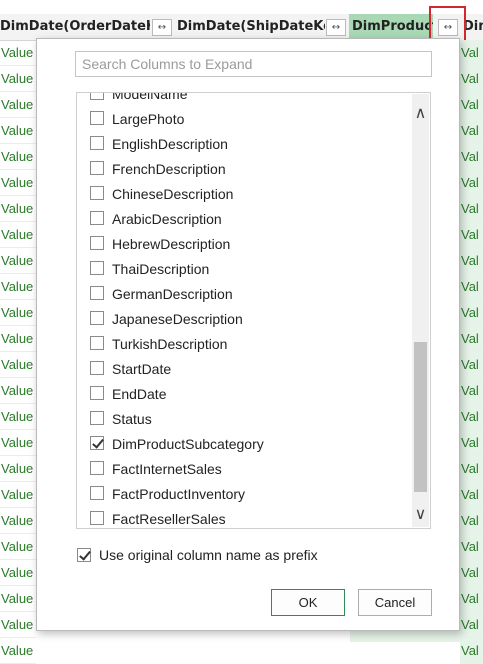 Image resolution: width=483 pixels, height=664 pixels. What do you see at coordinates (75, 27) in the screenshot?
I see `column-header-orderdate: DimDate(OrderDateKey)` at bounding box center [75, 27].